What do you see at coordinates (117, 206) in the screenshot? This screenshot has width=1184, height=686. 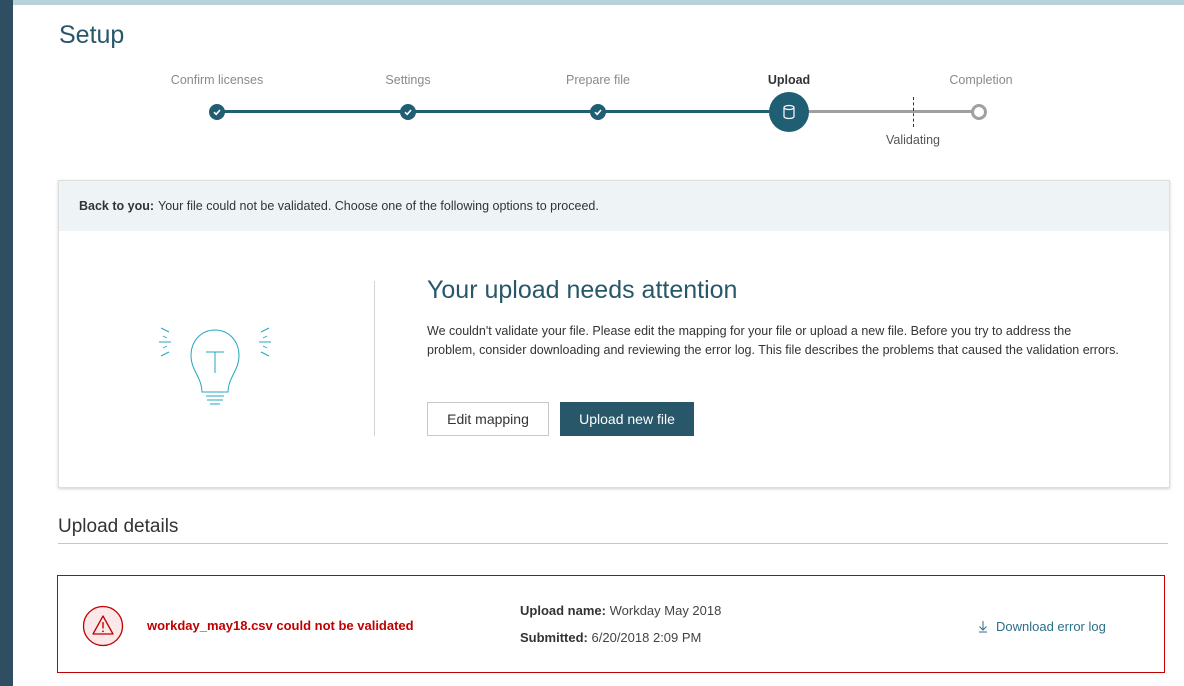 I see `banner-prefix: Back to you:` at bounding box center [117, 206].